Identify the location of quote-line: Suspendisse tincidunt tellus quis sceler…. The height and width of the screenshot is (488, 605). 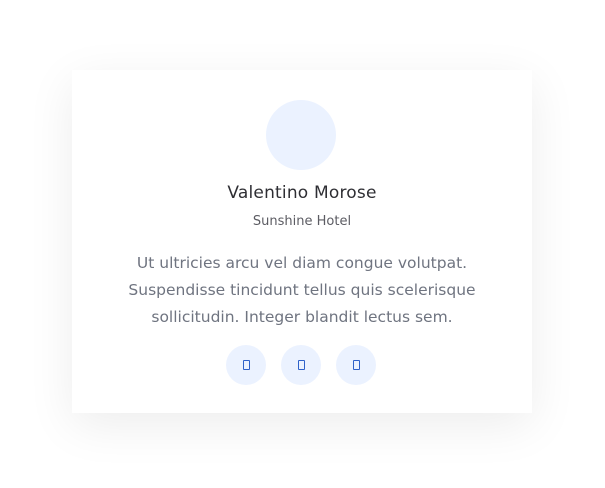
(302, 290).